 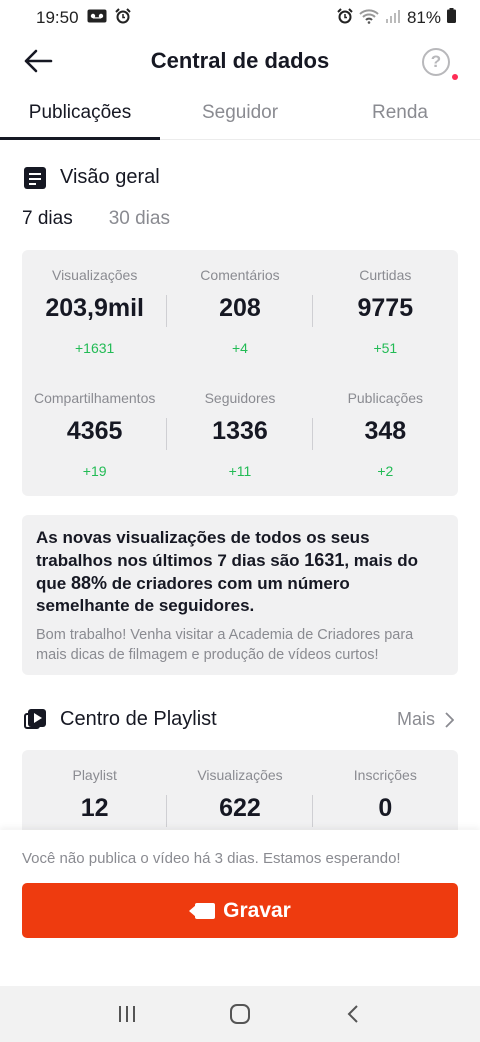 What do you see at coordinates (423, 17) in the screenshot?
I see `battery-percent: 81%` at bounding box center [423, 17].